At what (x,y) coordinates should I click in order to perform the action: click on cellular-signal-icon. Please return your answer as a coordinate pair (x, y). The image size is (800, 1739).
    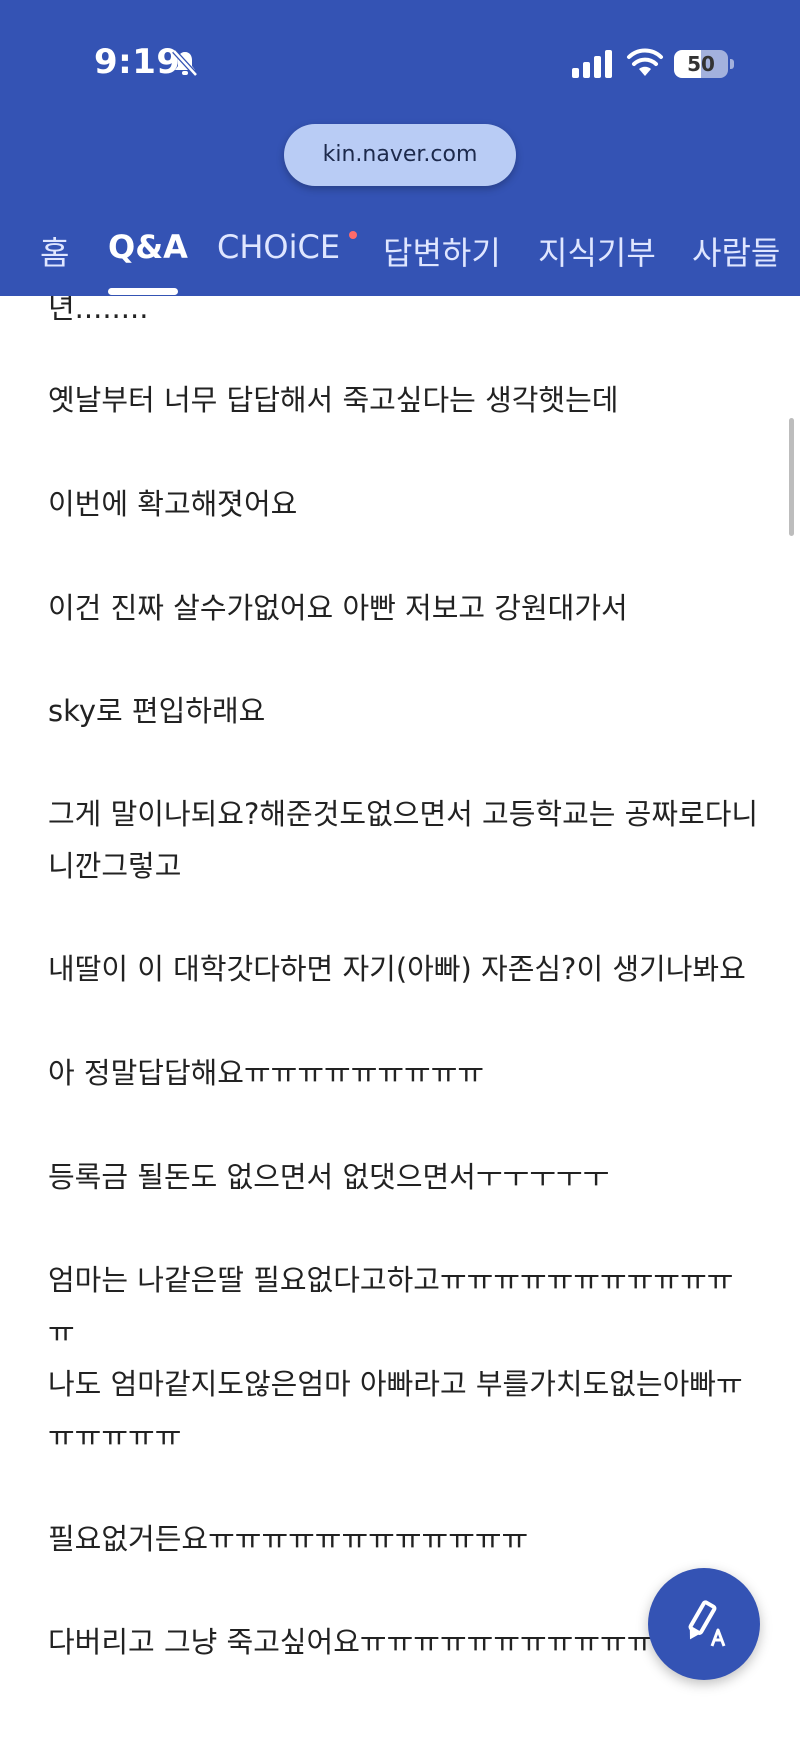
    Looking at the image, I should click on (592, 64).